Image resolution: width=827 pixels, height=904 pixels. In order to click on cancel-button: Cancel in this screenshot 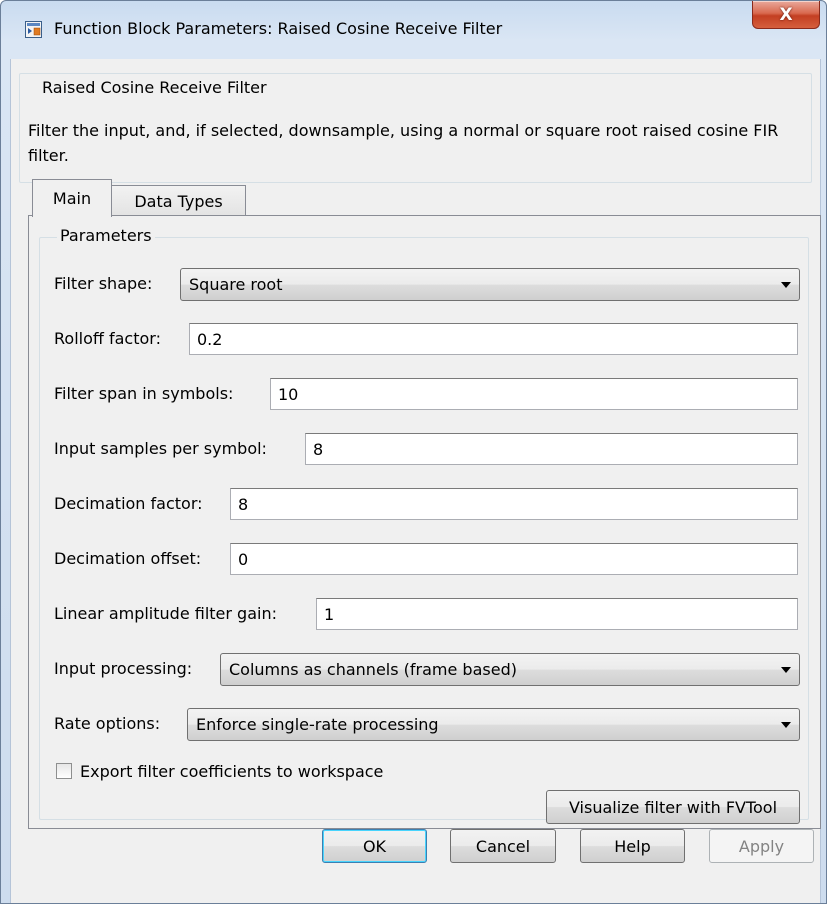, I will do `click(503, 846)`.